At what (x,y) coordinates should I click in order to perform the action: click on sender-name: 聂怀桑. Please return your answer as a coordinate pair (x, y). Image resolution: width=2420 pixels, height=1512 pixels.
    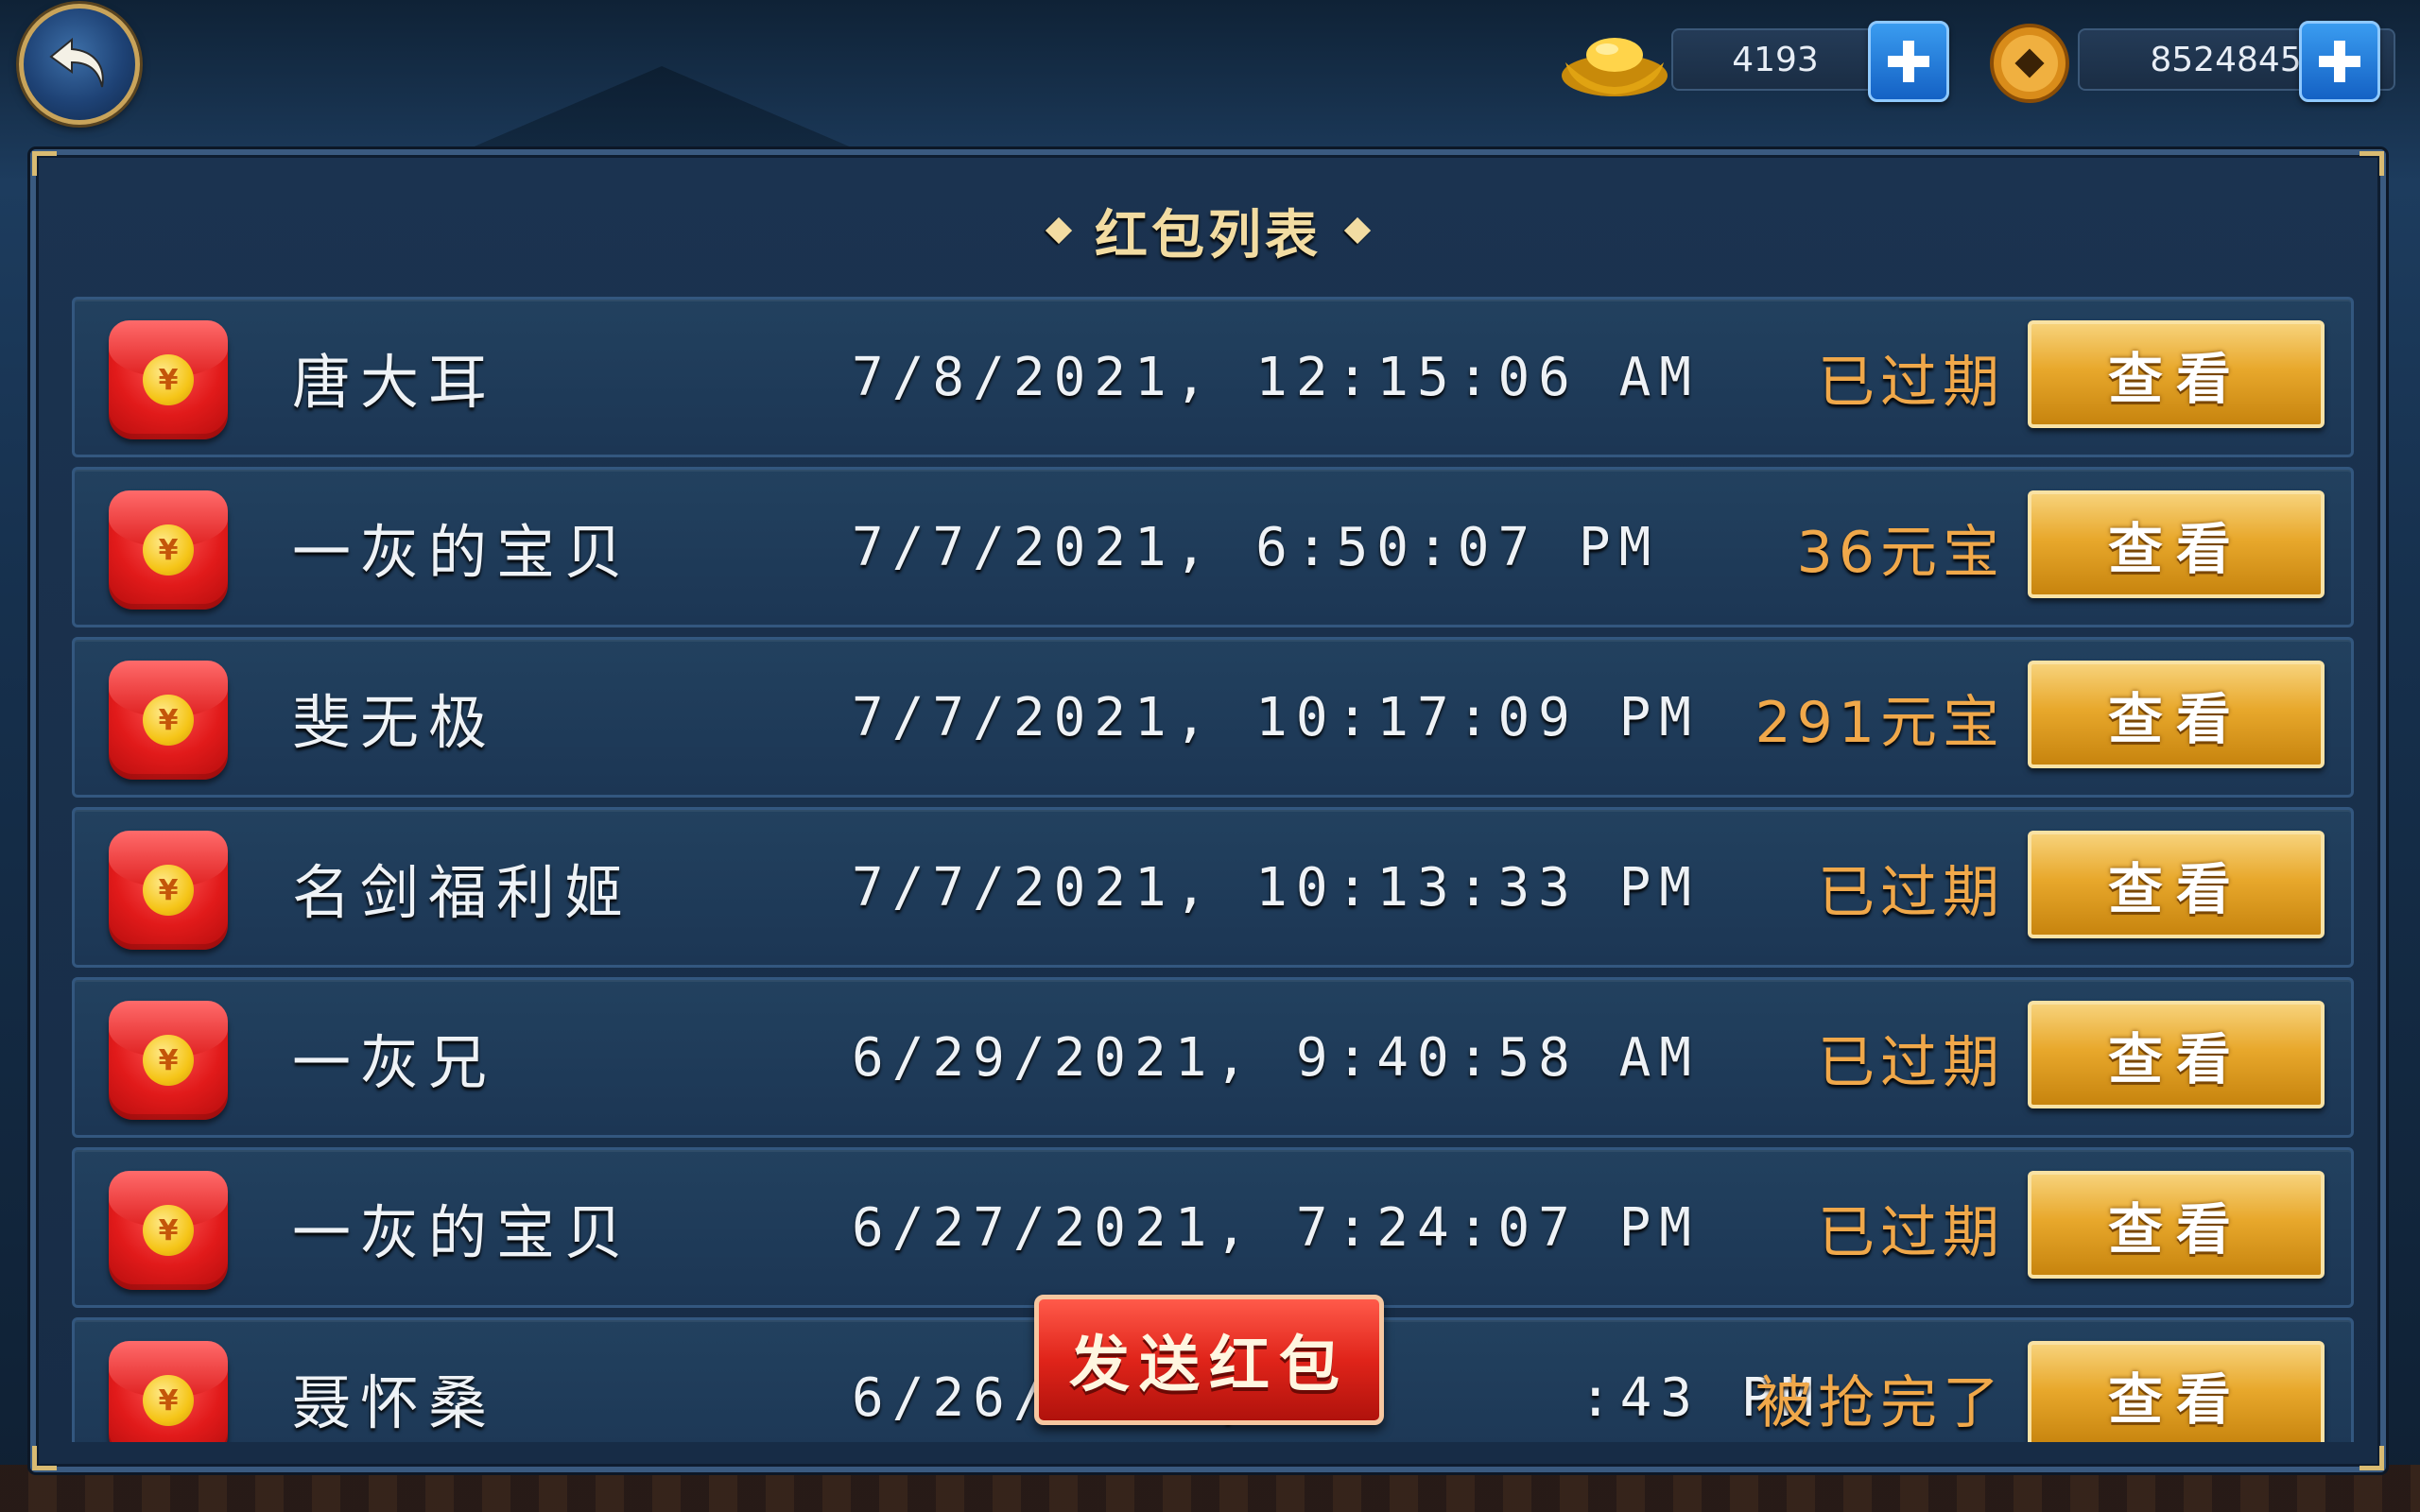
    Looking at the image, I should click on (394, 1402).